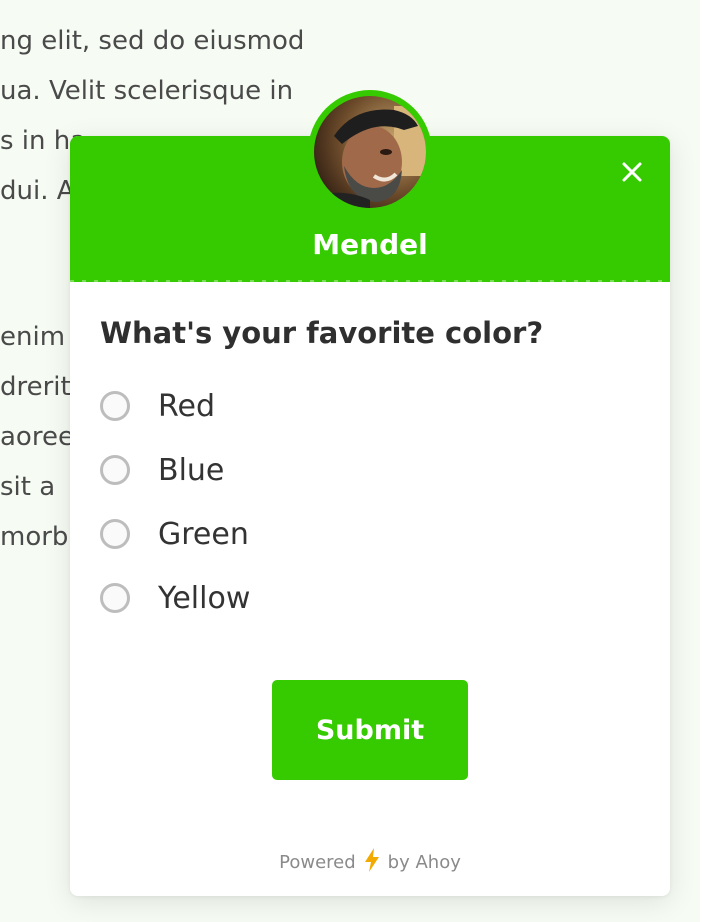  I want to click on option-yellow: Yellow, so click(370, 598).